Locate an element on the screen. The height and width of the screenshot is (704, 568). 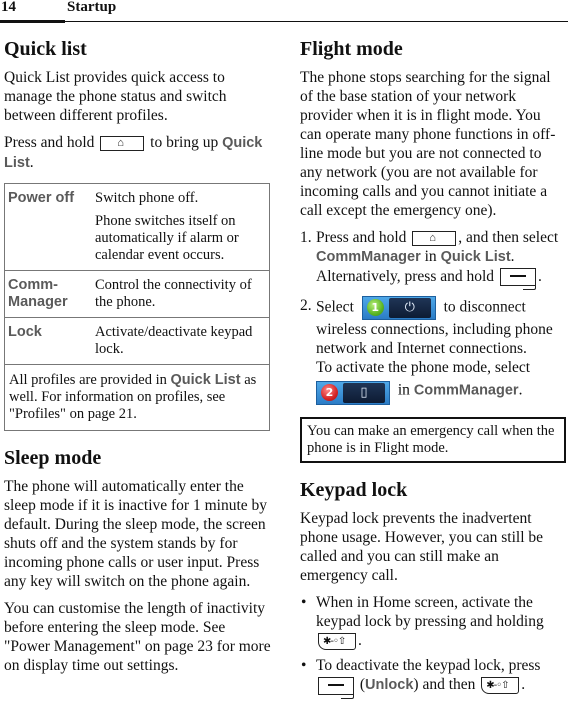
row-description: Activate/deactivate keypad lock. is located at coordinates (181, 341).